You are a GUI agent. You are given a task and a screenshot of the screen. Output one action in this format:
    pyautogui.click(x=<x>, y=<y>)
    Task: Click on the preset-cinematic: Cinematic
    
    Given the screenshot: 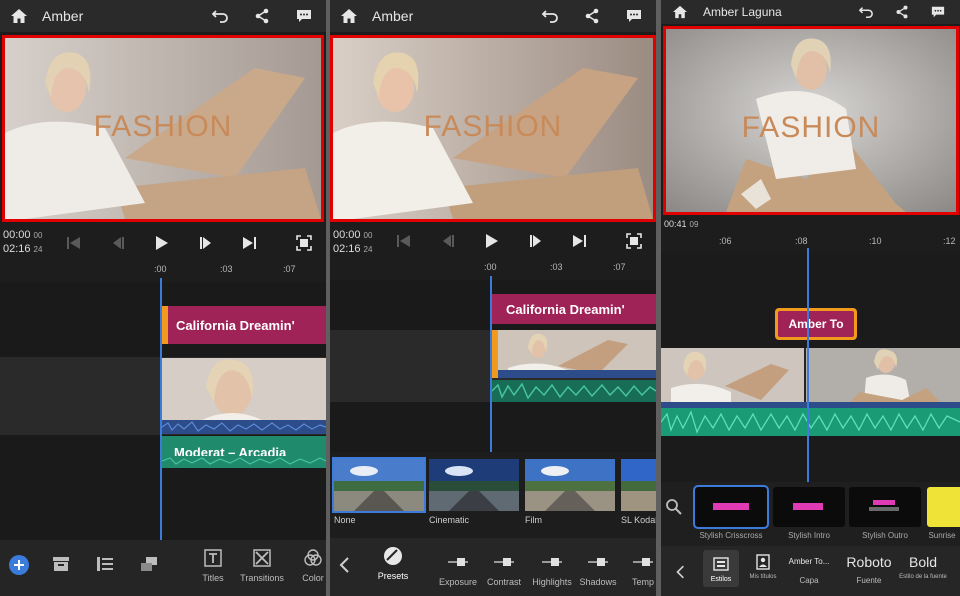 What is the action you would take?
    pyautogui.click(x=474, y=492)
    